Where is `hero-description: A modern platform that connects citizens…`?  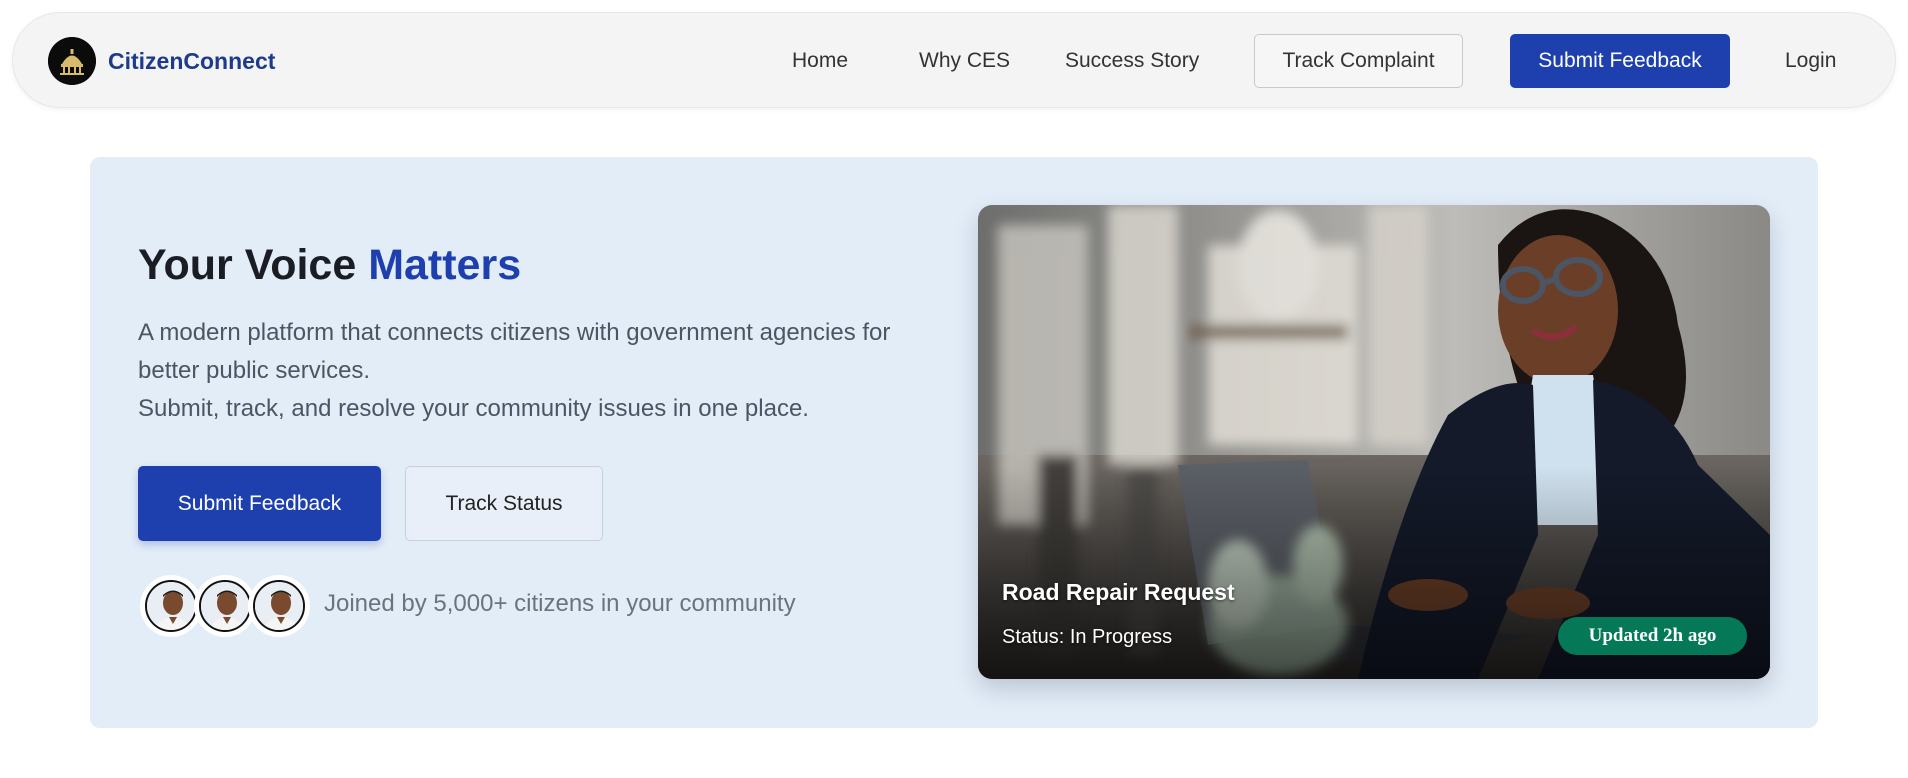
hero-description: A modern platform that connects citizens… is located at coordinates (548, 371).